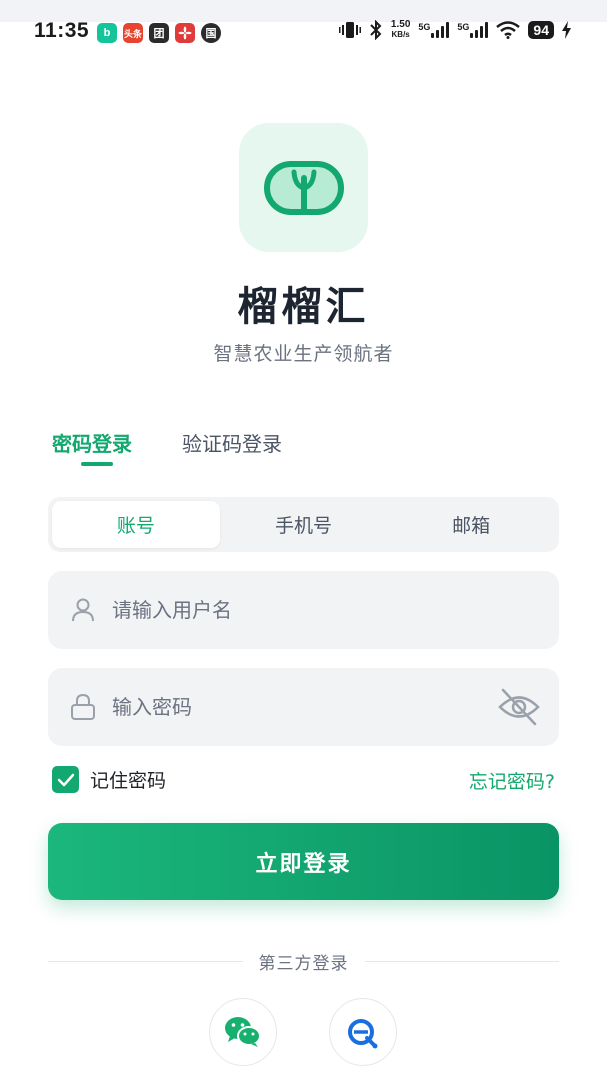 The image size is (607, 1080). Describe the element at coordinates (424, 27) in the screenshot. I see `signal-1-label: 5G` at that location.